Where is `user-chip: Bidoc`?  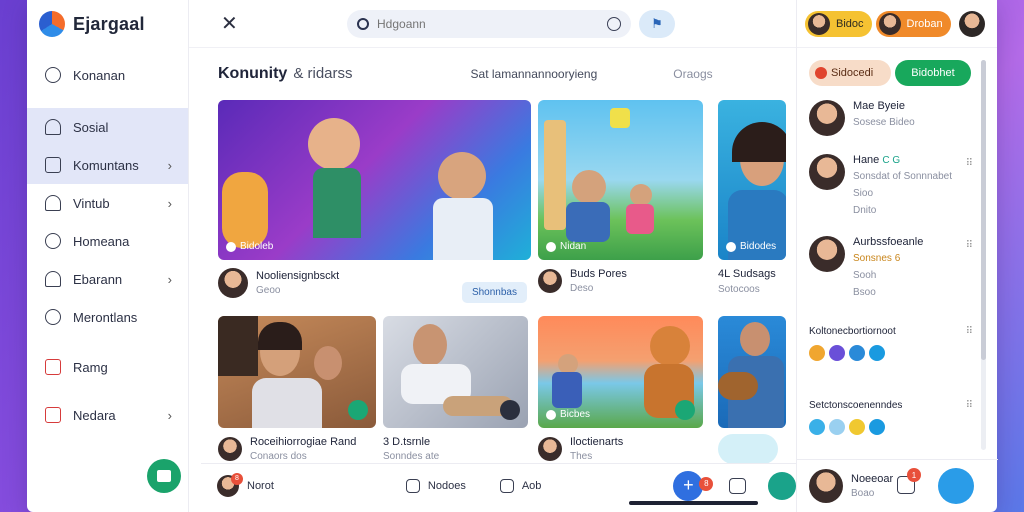 user-chip: Bidoc is located at coordinates (838, 23).